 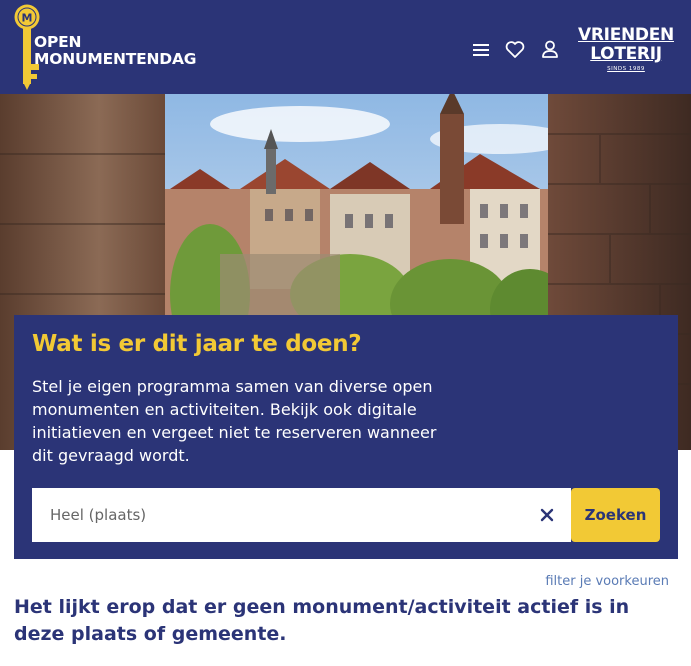 I want to click on search-button: Zoeken, so click(x=615, y=515).